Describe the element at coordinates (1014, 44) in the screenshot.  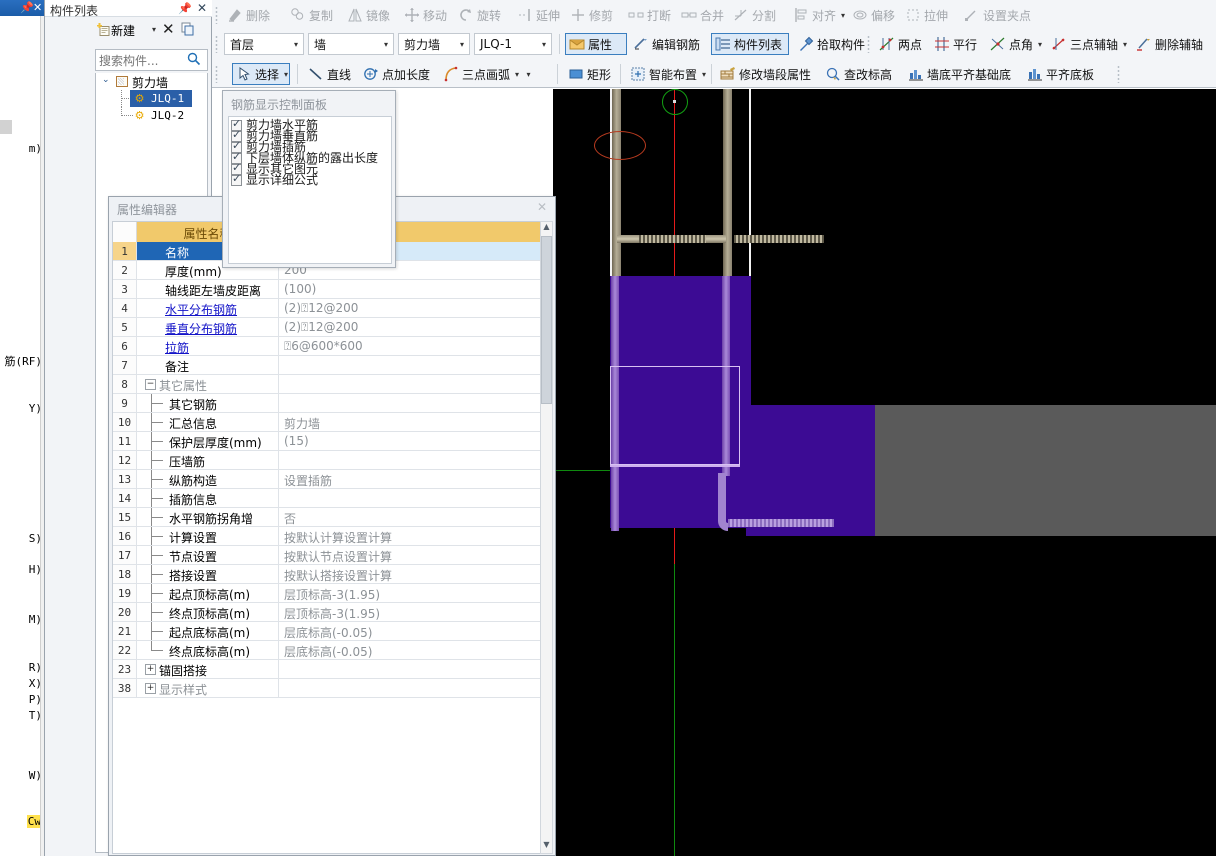
I see `point-angle-button: 点角 ▾` at that location.